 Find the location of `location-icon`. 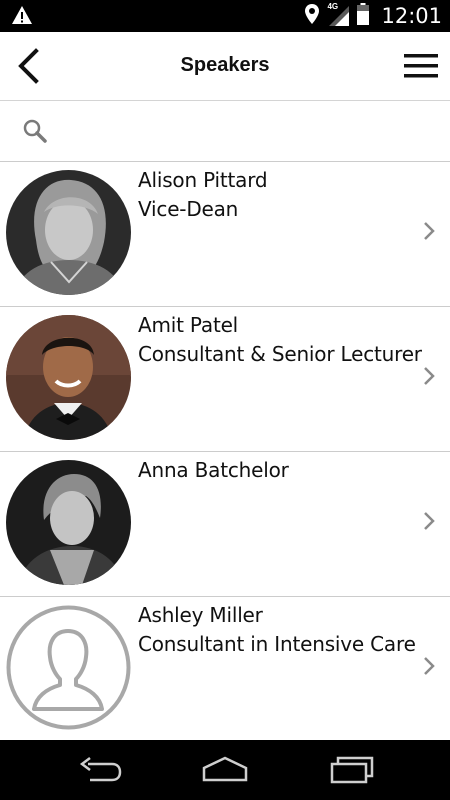

location-icon is located at coordinates (312, 16).